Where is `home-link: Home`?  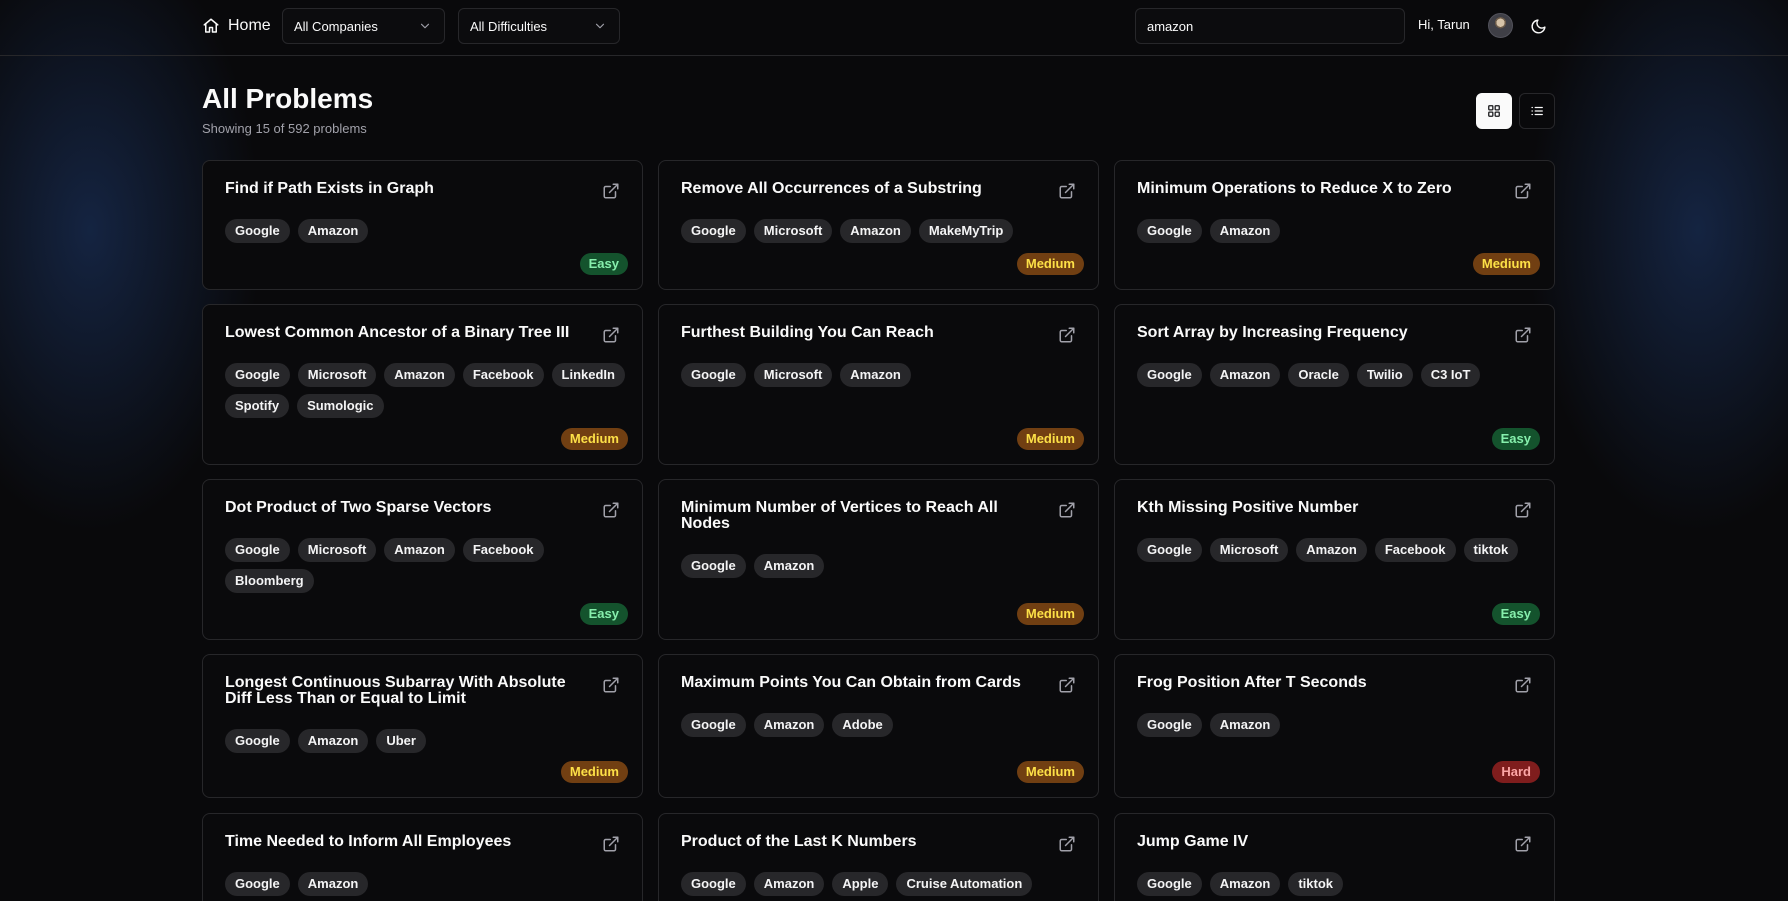 home-link: Home is located at coordinates (236, 26).